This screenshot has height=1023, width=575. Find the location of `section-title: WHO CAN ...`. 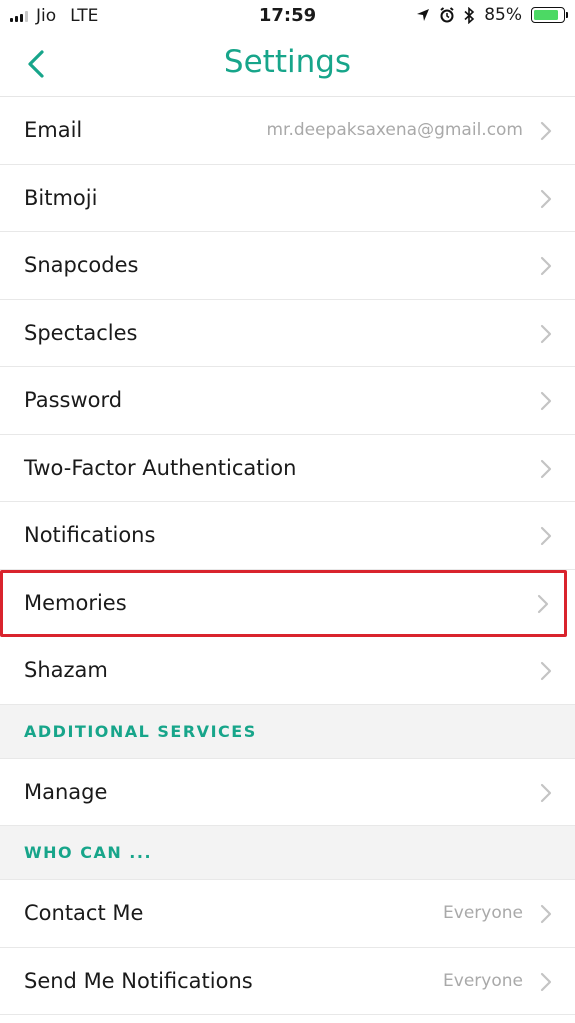

section-title: WHO CAN ... is located at coordinates (88, 852).